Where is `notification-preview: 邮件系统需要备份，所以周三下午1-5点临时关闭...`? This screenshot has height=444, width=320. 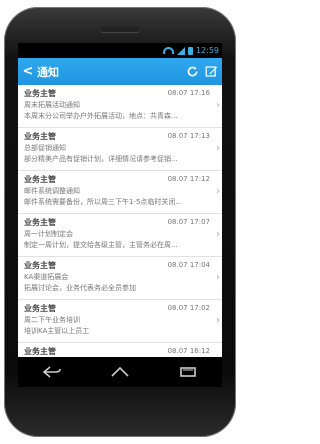
notification-preview: 邮件系统需要备份，所以周三下午1-5点临时关闭... is located at coordinates (103, 202).